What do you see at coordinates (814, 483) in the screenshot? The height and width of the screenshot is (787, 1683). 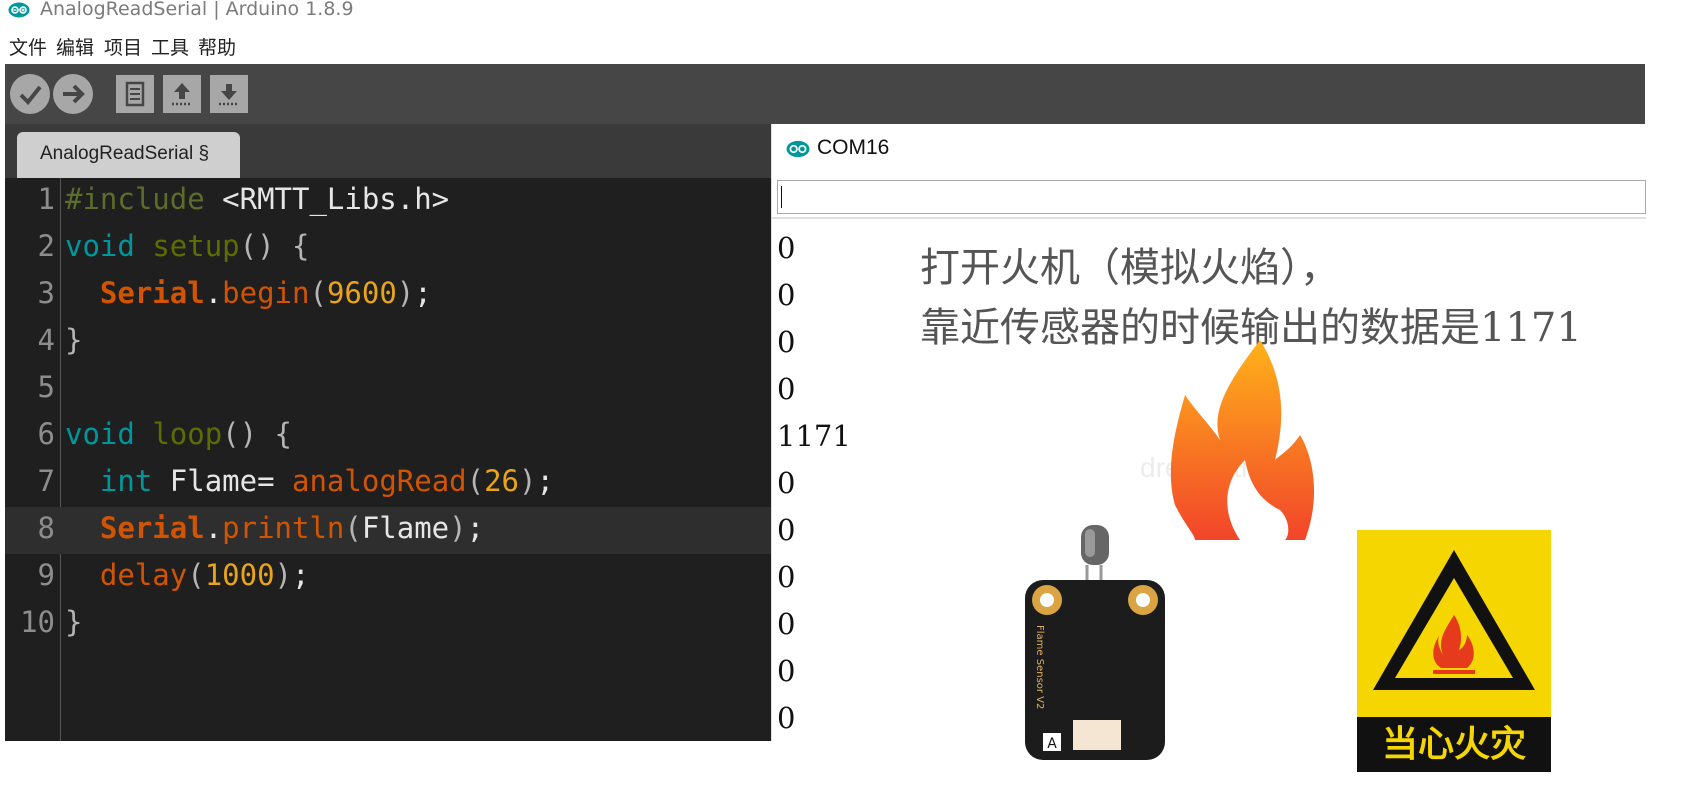 I see `serial-output: 0 0 0 0 1171 0 0 0 0 0 0` at bounding box center [814, 483].